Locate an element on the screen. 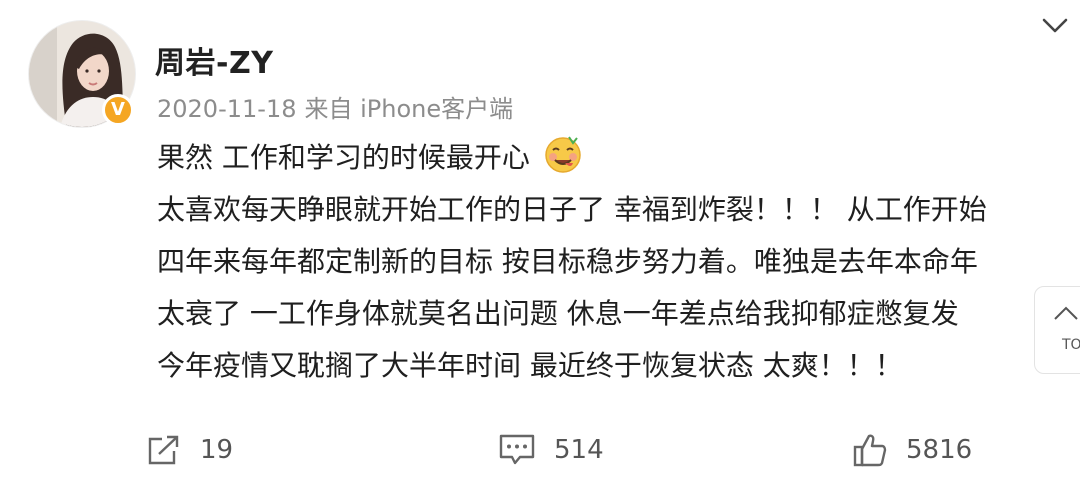  post-meta: 2020-11-18 来自 iPhone客户端 is located at coordinates (335, 106).